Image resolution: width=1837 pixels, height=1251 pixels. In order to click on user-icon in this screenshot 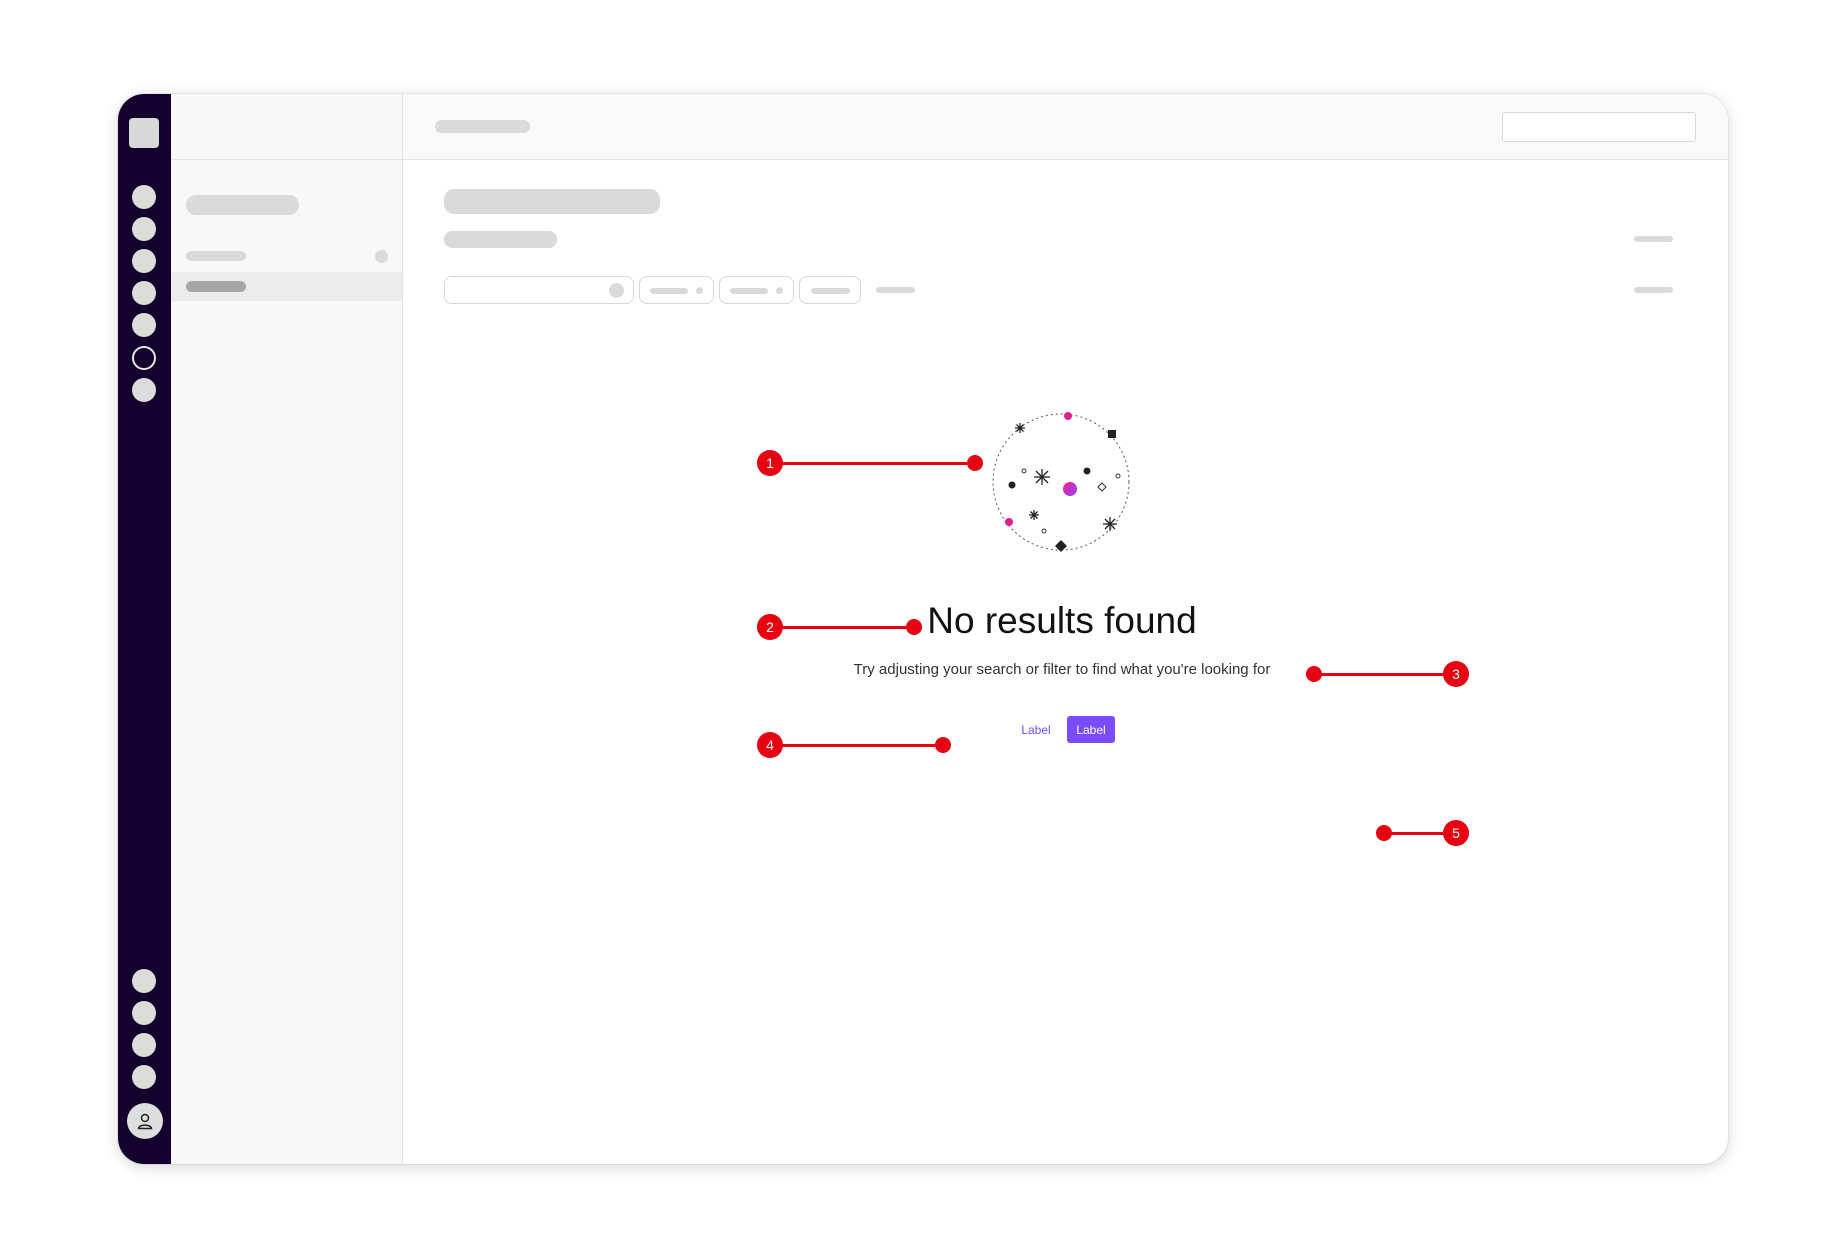, I will do `click(145, 1121)`.